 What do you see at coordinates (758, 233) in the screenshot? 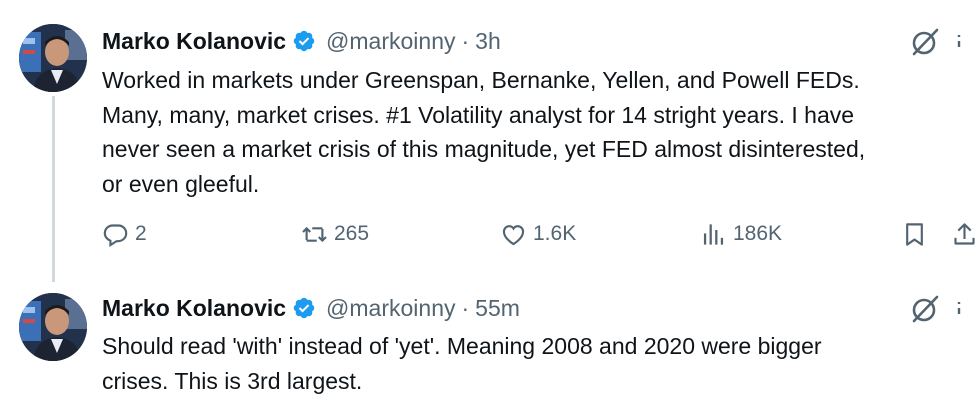
I see `view-count: 186K` at bounding box center [758, 233].